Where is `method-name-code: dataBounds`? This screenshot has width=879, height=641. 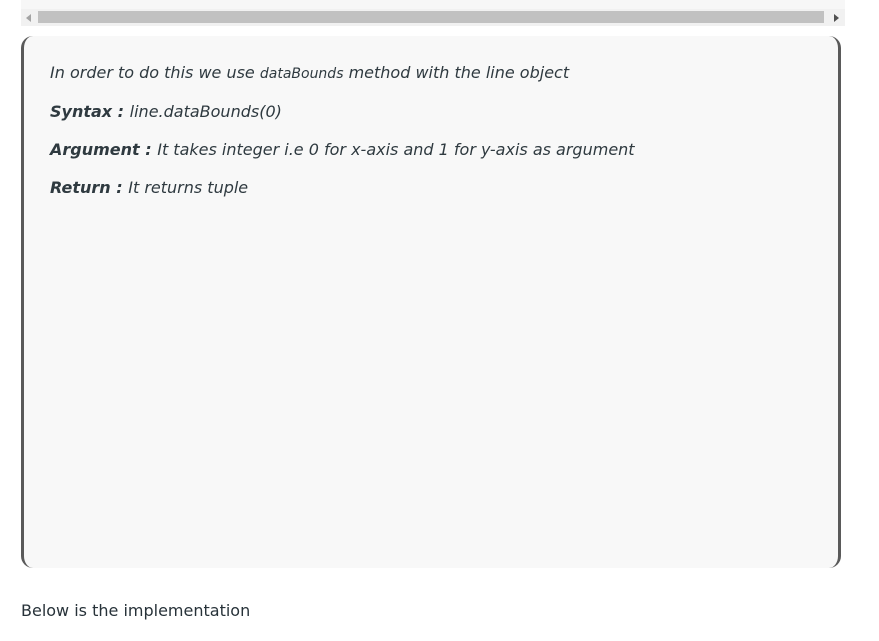
method-name-code: dataBounds is located at coordinates (301, 74).